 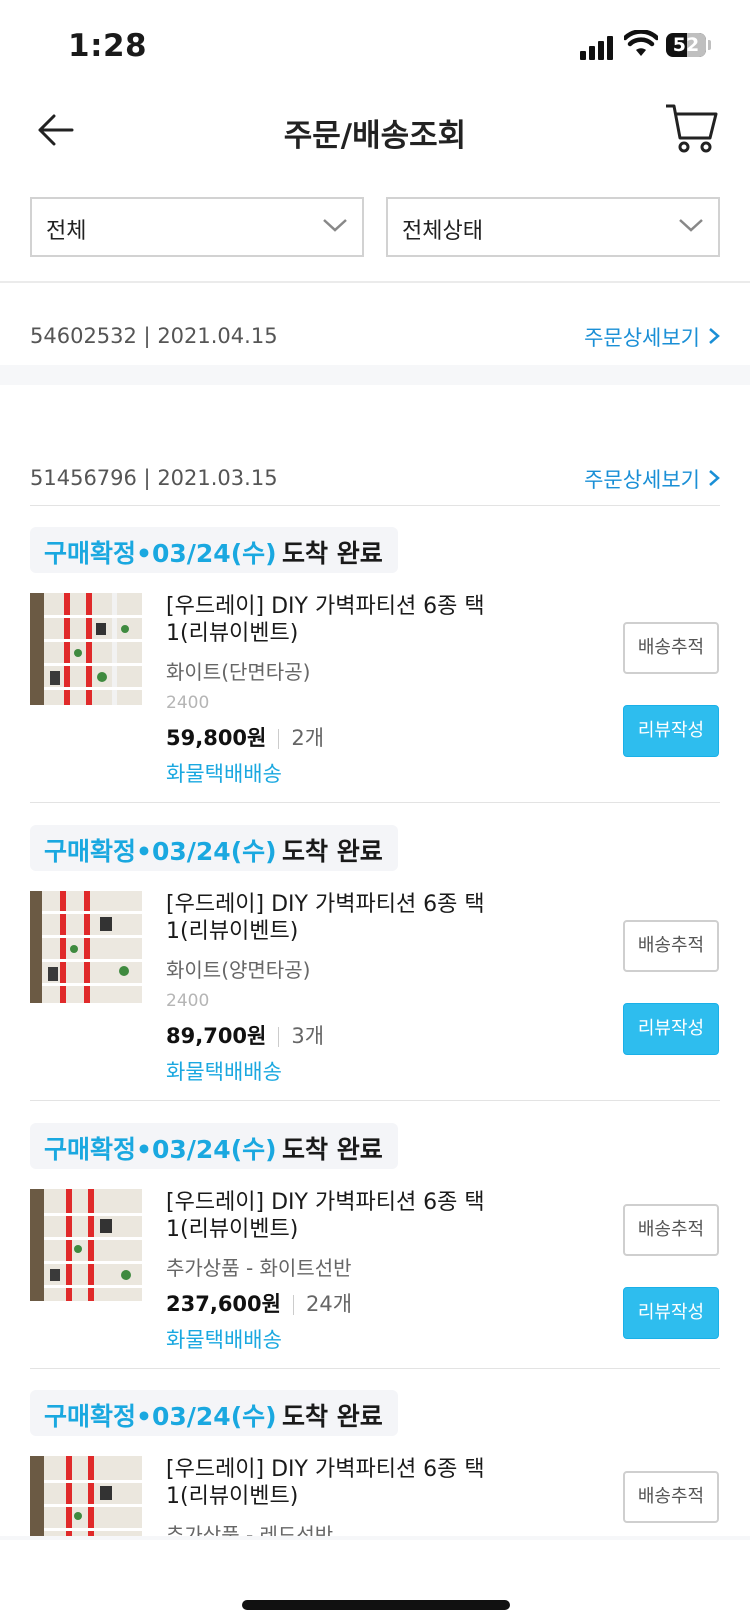 I want to click on order-header: 54602532 | 2021.04.15 주문상세보기, so click(x=375, y=336).